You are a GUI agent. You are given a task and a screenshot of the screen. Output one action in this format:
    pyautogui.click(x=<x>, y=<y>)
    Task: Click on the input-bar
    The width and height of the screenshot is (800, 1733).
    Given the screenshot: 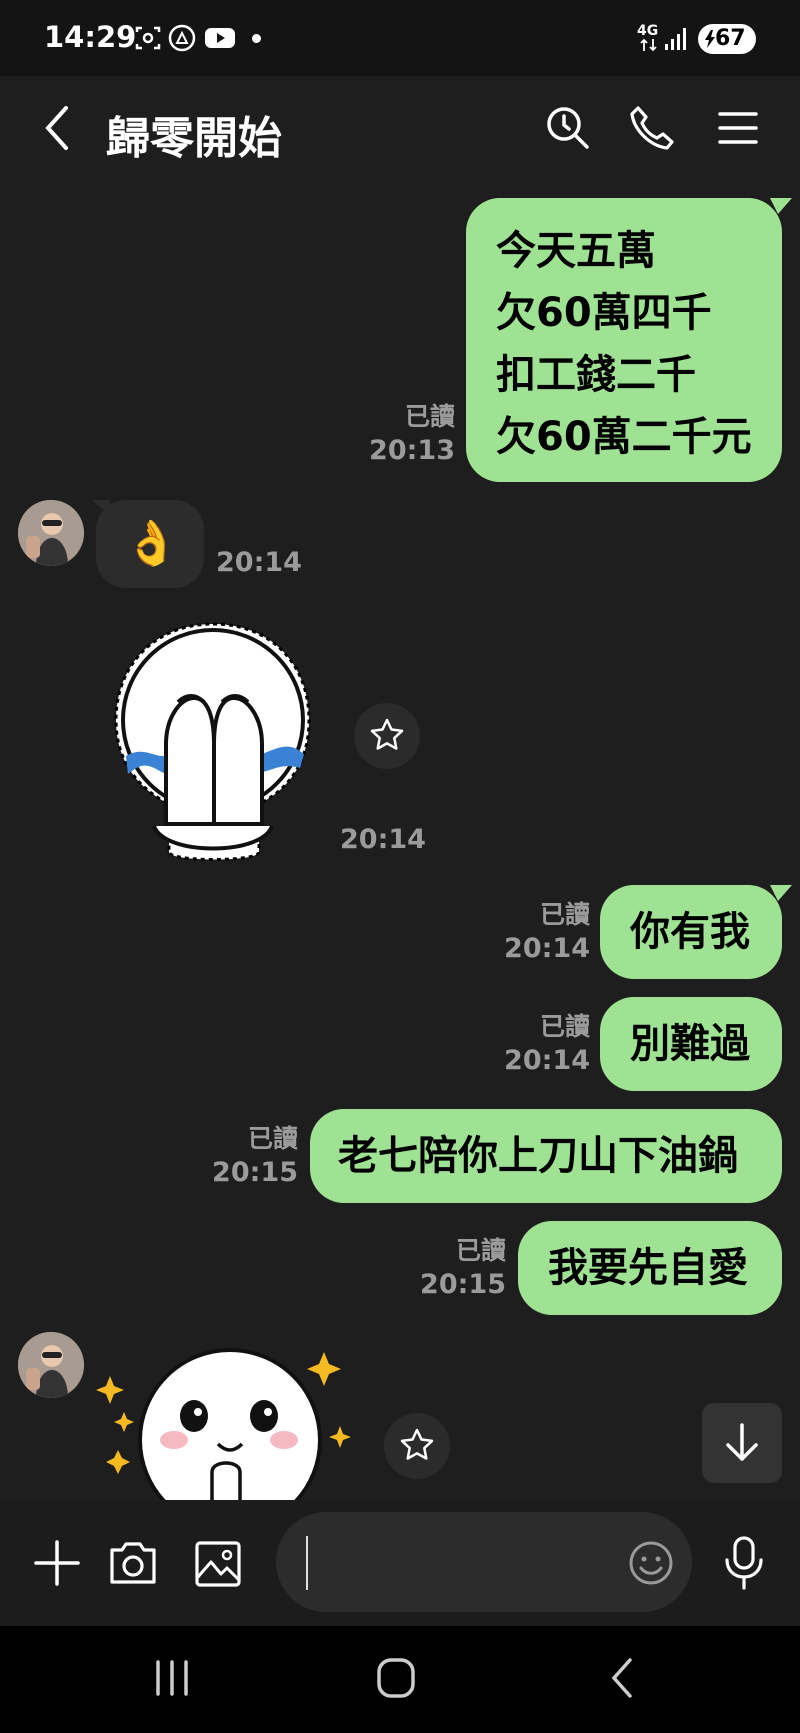 What is the action you would take?
    pyautogui.click(x=400, y=1563)
    